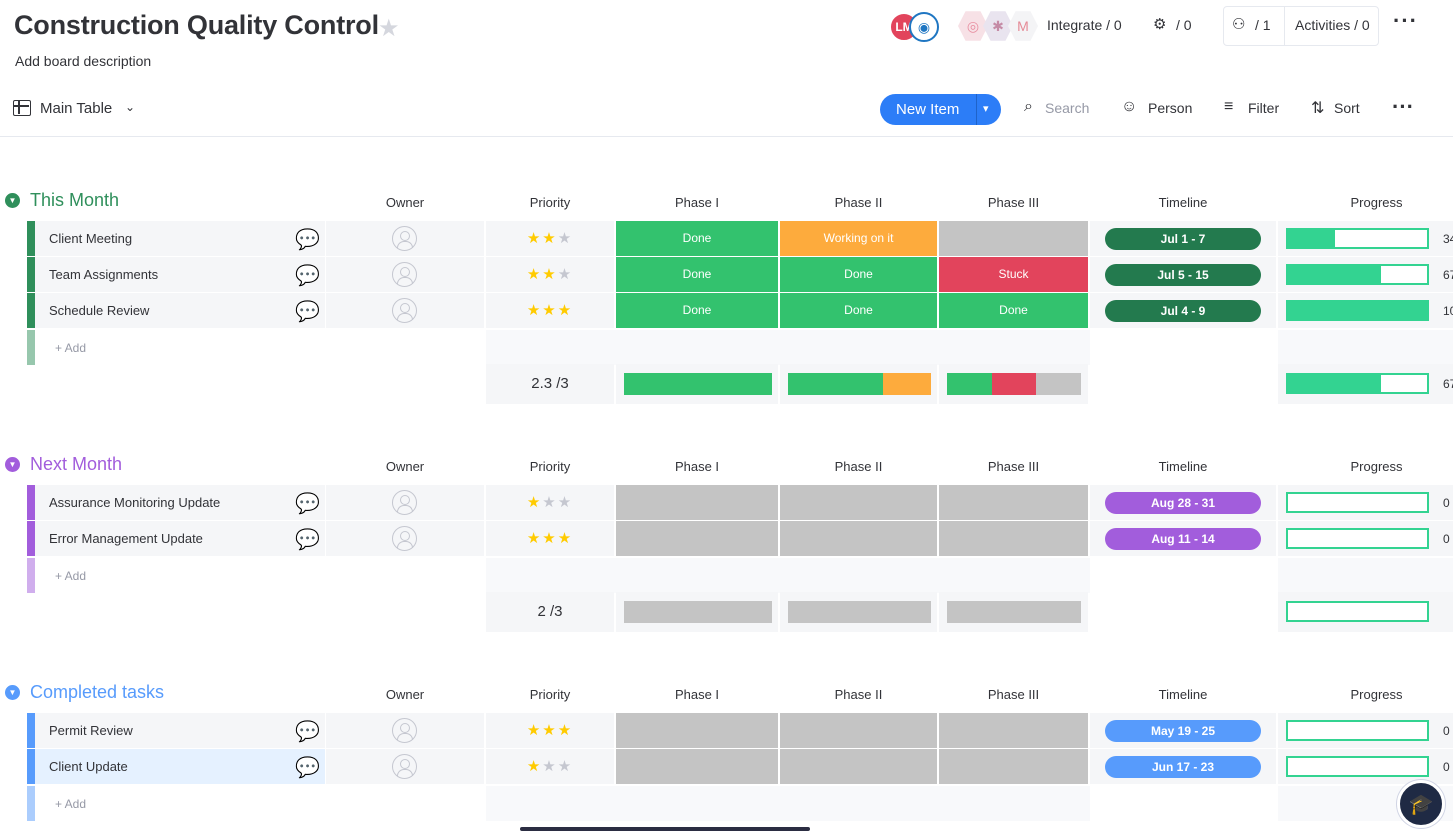  What do you see at coordinates (126, 538) in the screenshot?
I see `item-name: Error Management Update` at bounding box center [126, 538].